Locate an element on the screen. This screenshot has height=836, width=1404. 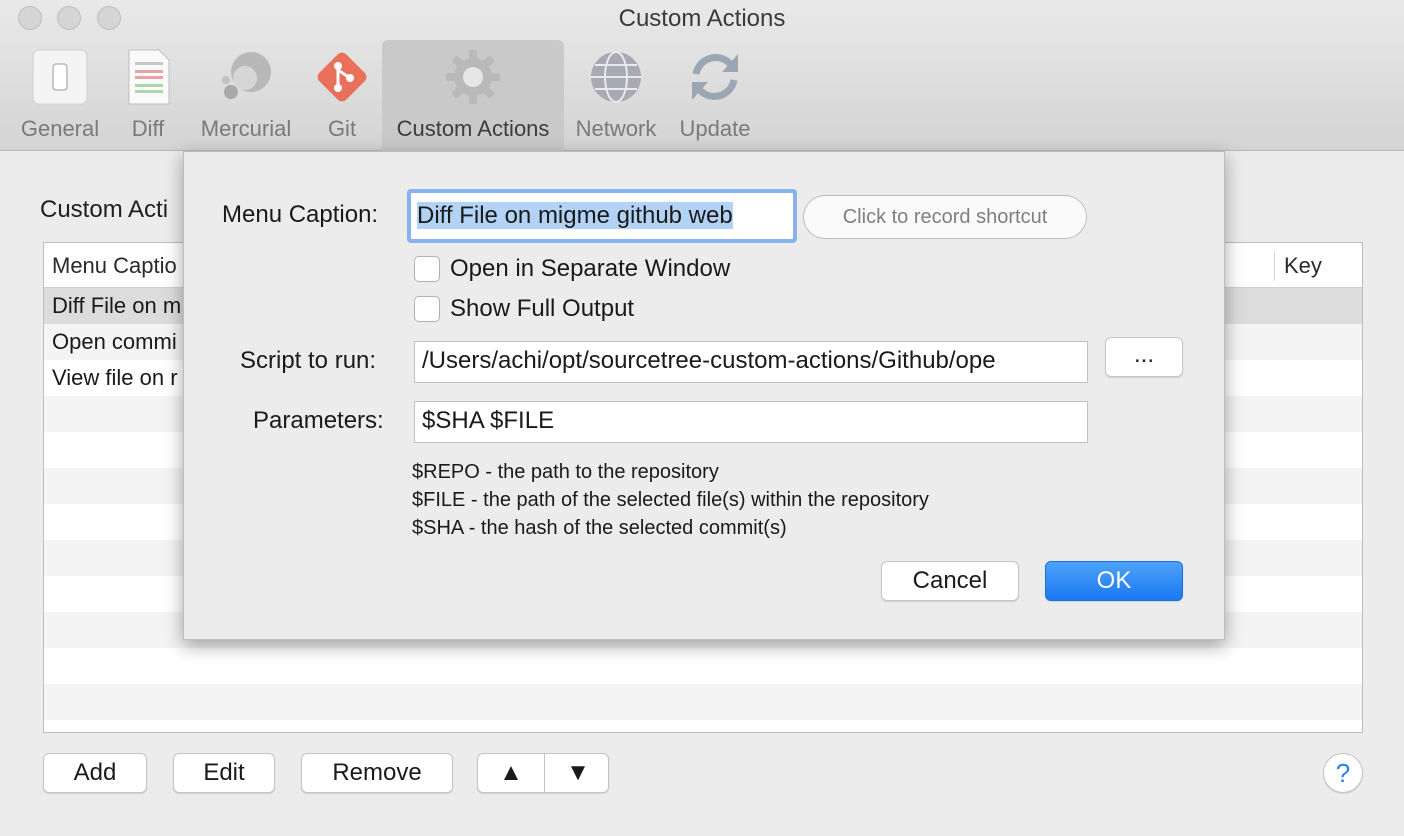
reorder-segmented-control: ▲ ▼ is located at coordinates (543, 773).